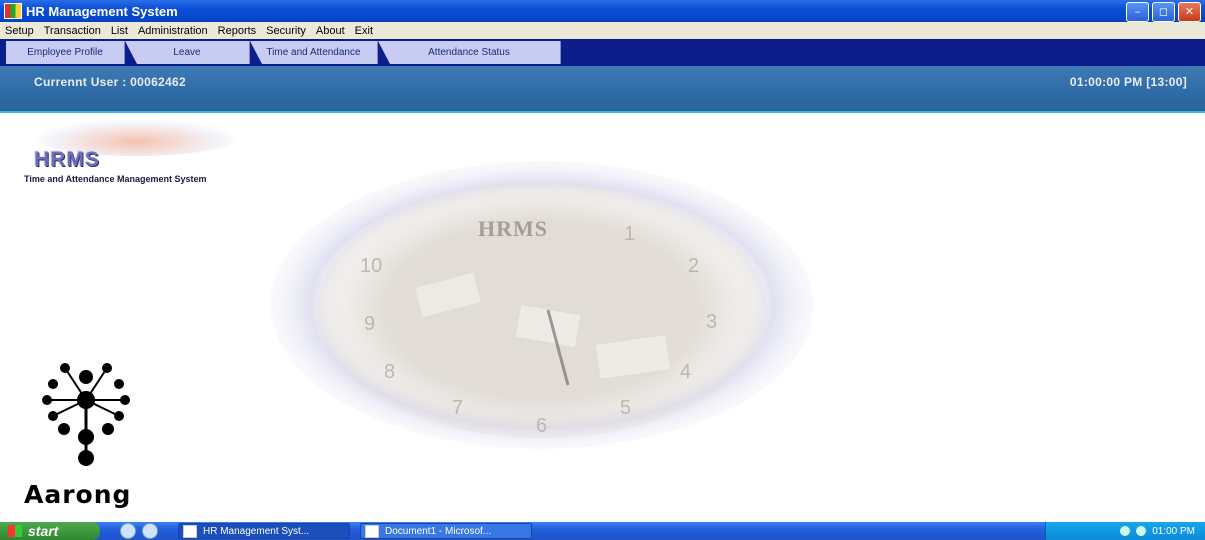 This screenshot has height=540, width=1205. What do you see at coordinates (1189, 12) in the screenshot?
I see `close-icon: ✕` at bounding box center [1189, 12].